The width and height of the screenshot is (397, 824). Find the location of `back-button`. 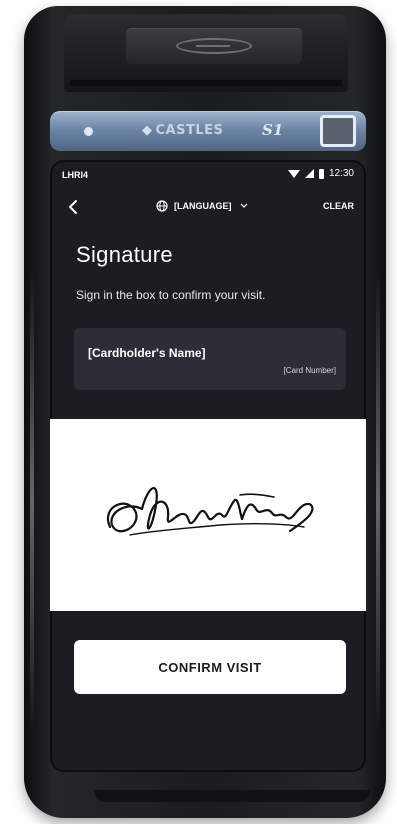

back-button is located at coordinates (74, 207).